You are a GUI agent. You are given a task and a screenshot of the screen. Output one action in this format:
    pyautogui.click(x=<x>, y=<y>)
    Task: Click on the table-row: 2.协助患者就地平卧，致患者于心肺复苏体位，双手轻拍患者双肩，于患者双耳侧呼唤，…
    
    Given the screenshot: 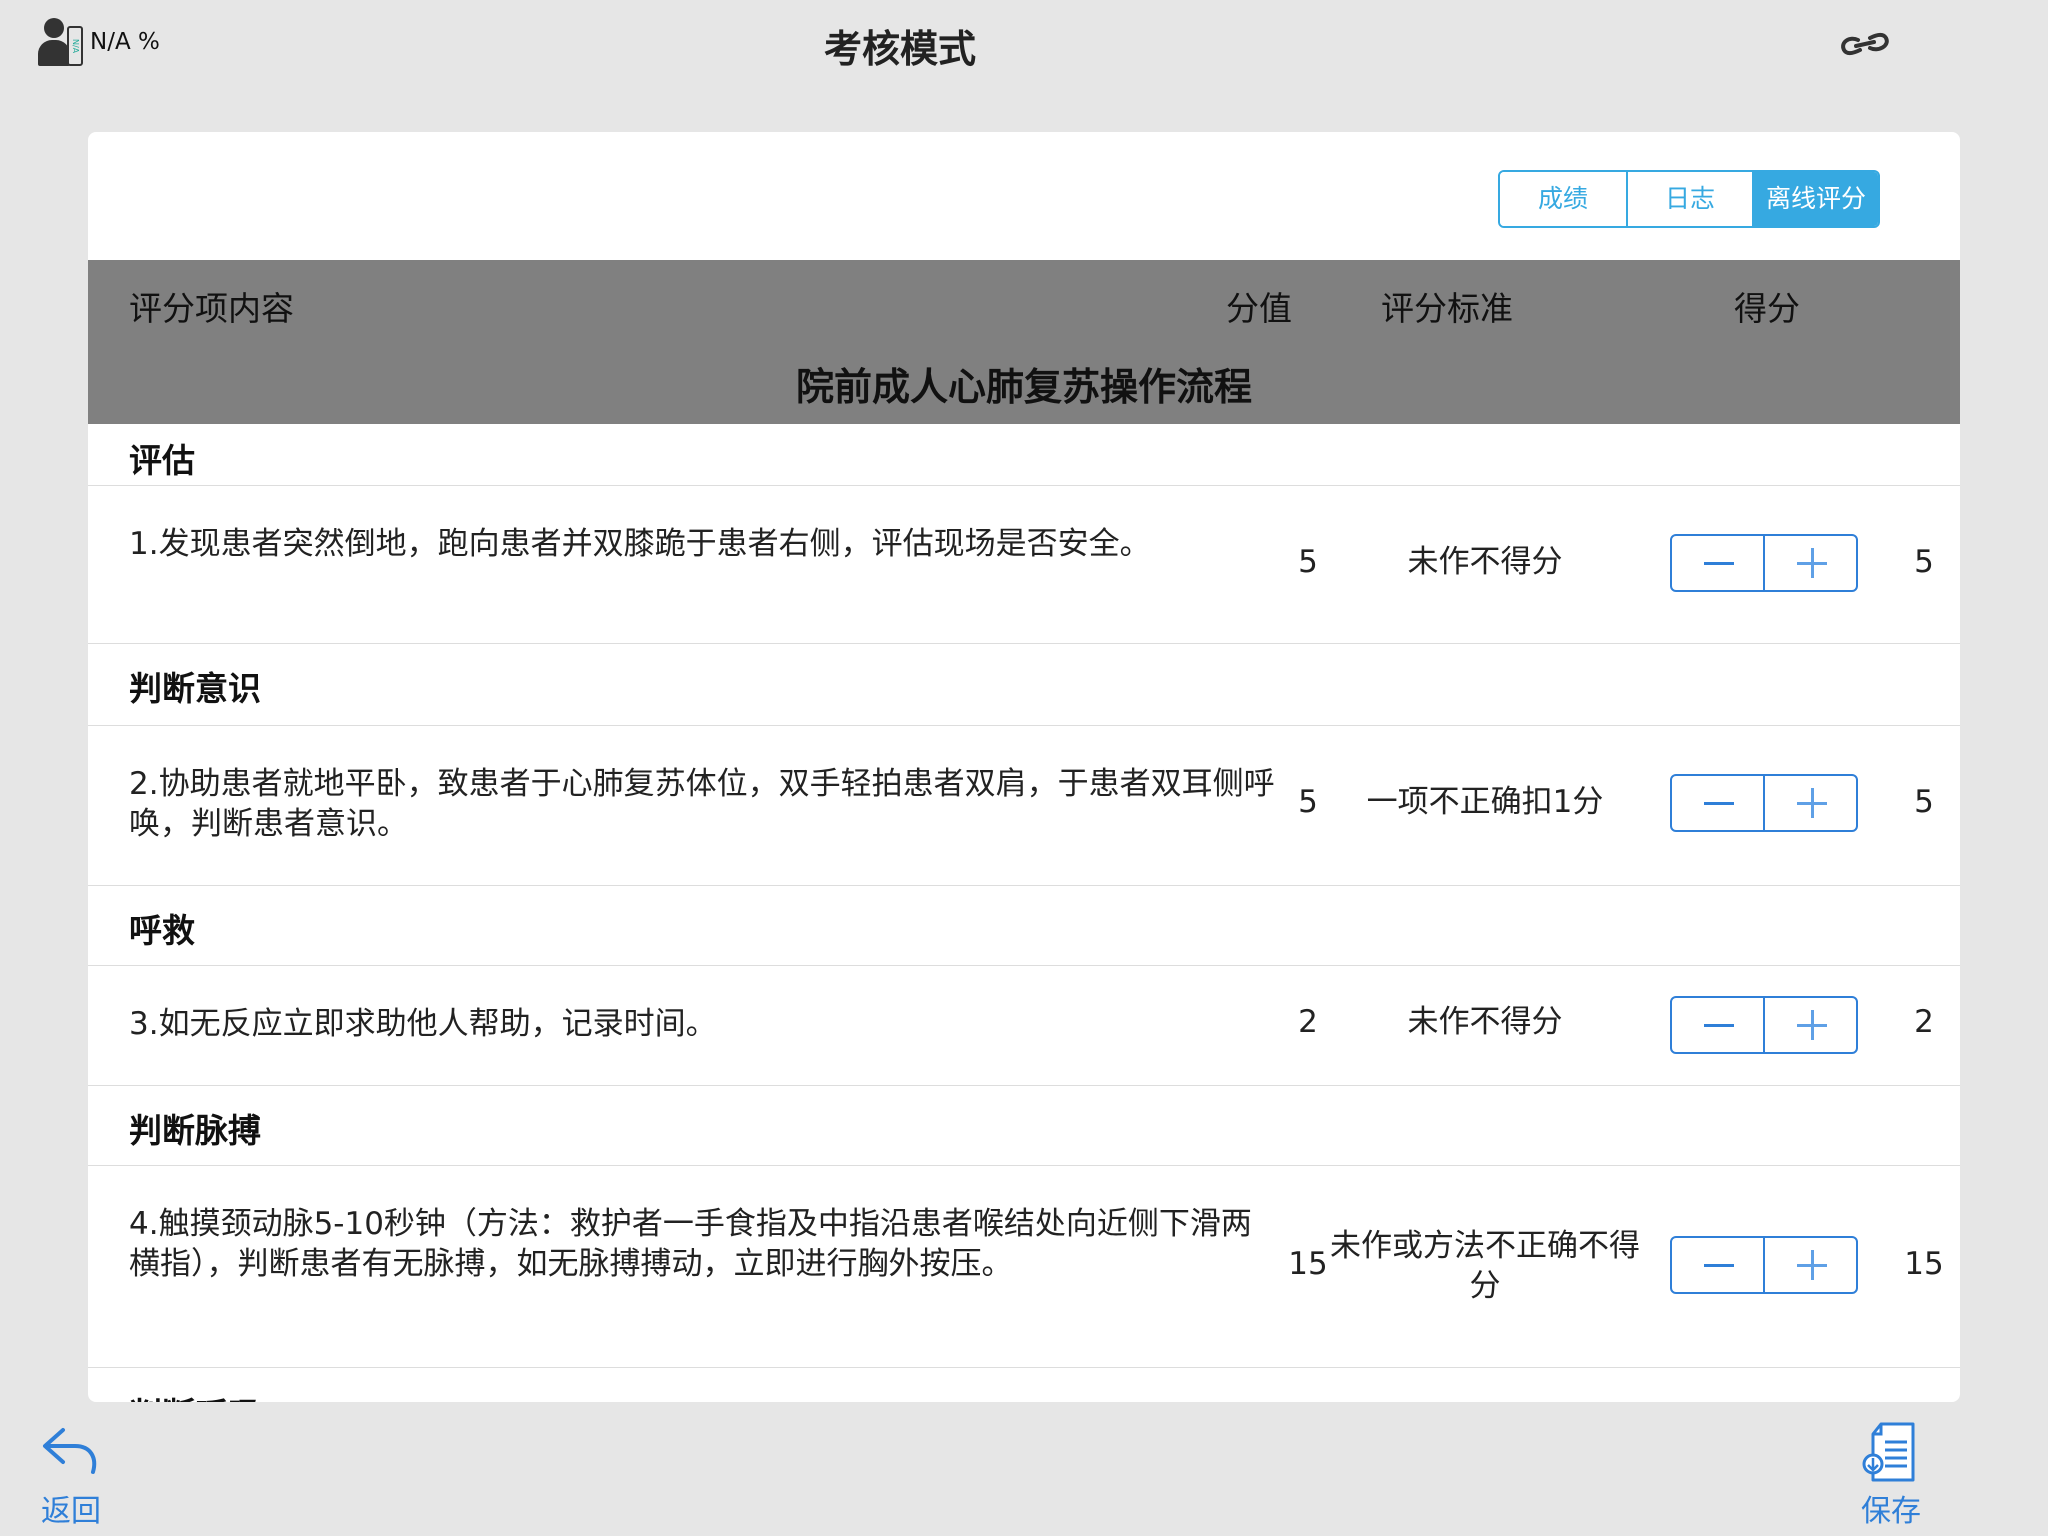 What is the action you would take?
    pyautogui.click(x=1024, y=806)
    